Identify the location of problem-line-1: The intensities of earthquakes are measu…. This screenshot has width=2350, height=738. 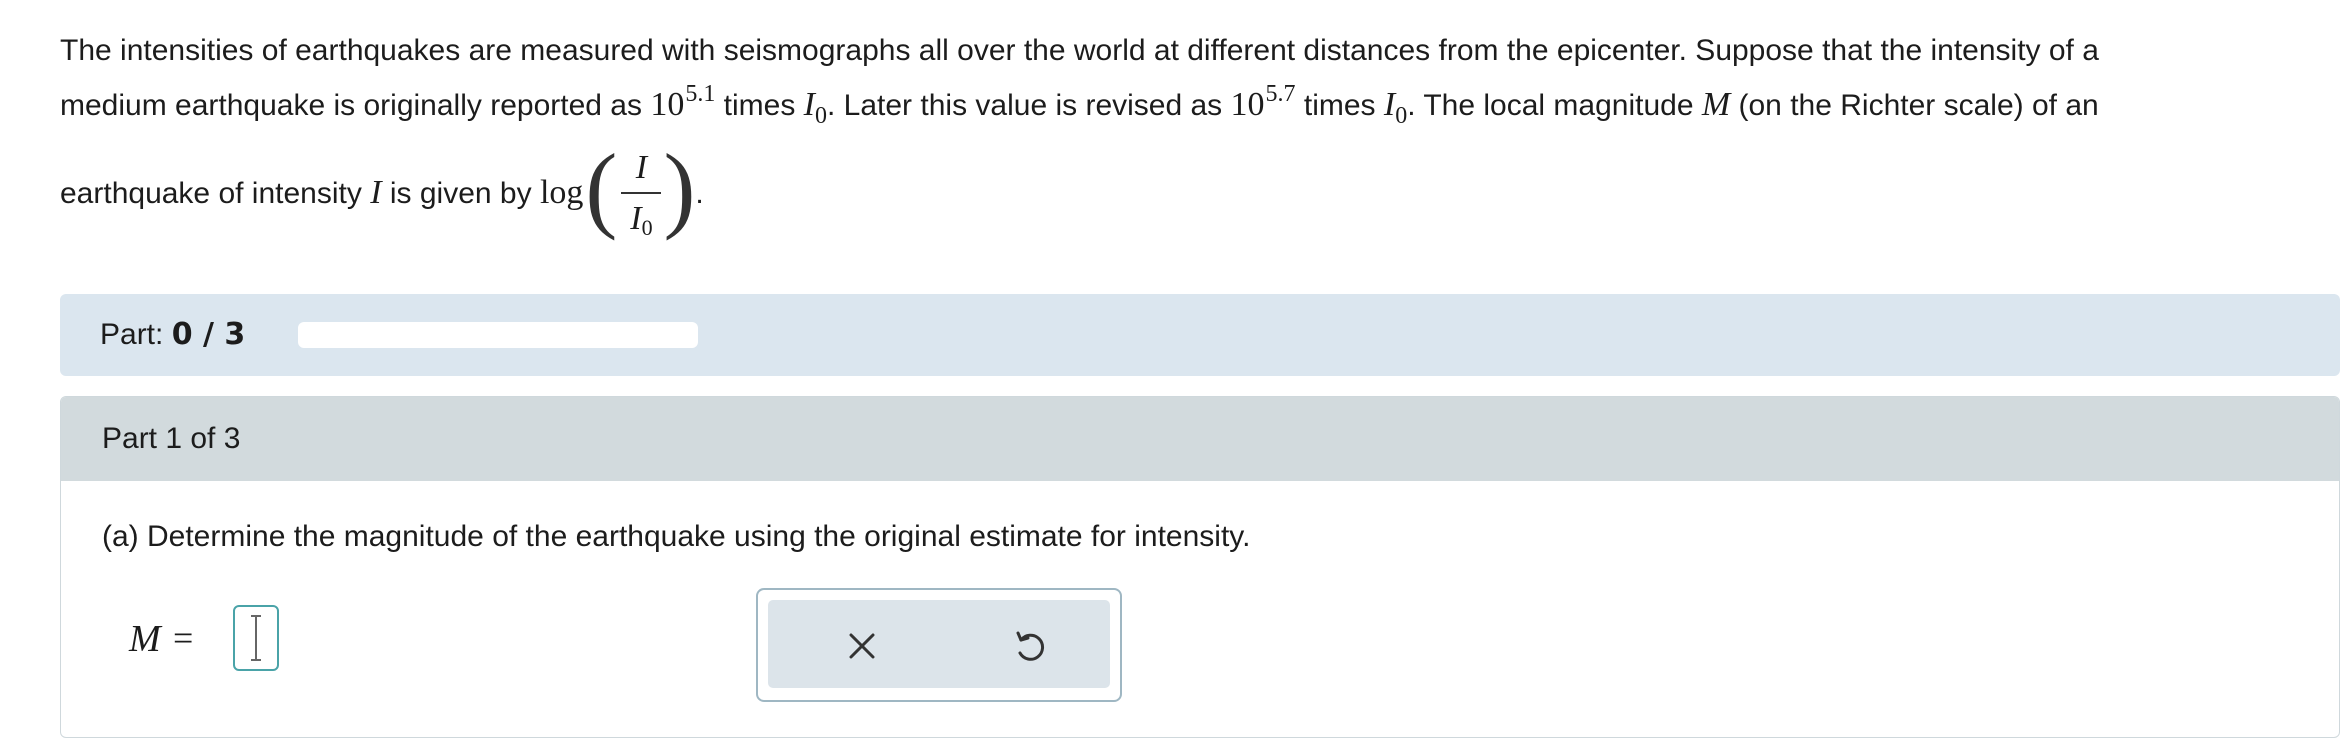
(1079, 51).